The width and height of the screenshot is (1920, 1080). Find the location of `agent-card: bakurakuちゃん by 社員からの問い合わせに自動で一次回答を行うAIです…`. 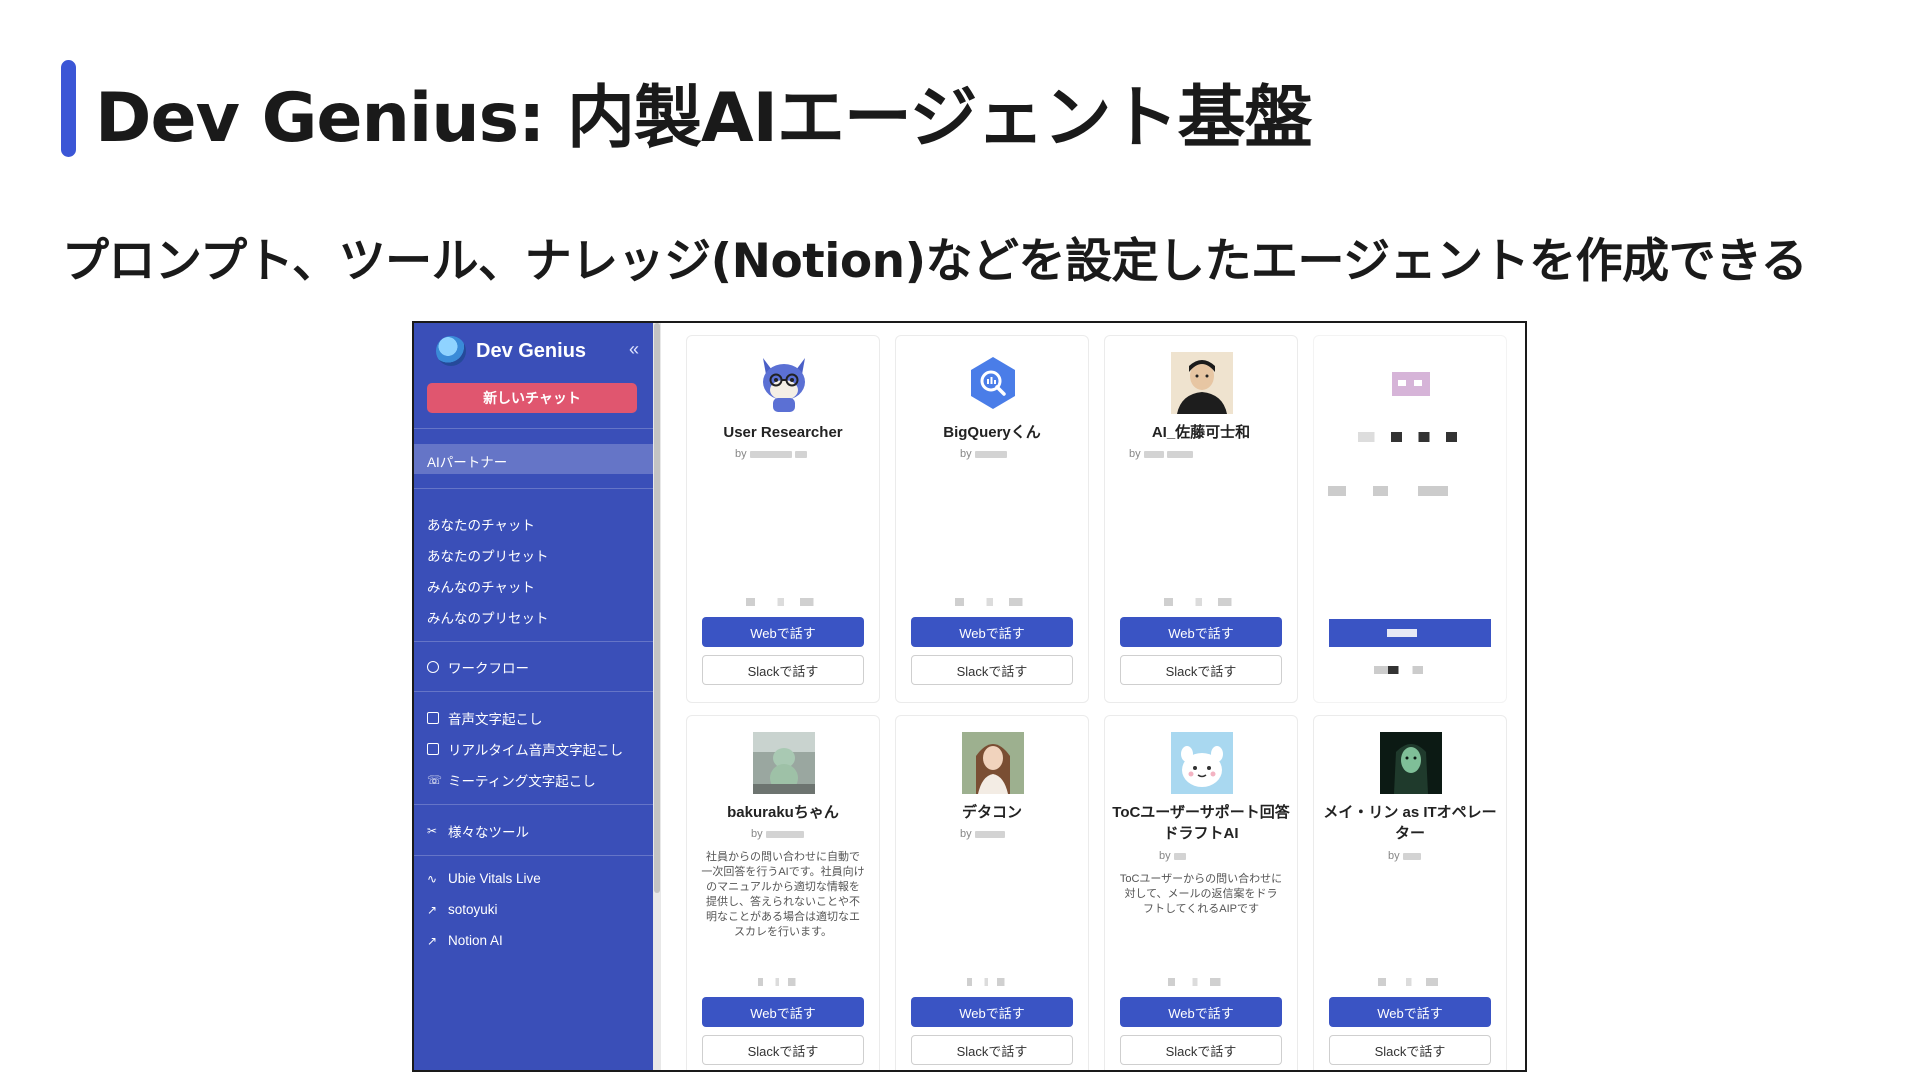

agent-card: bakurakuちゃん by 社員からの問い合わせに自動で一次回答を行うAIです… is located at coordinates (783, 892).